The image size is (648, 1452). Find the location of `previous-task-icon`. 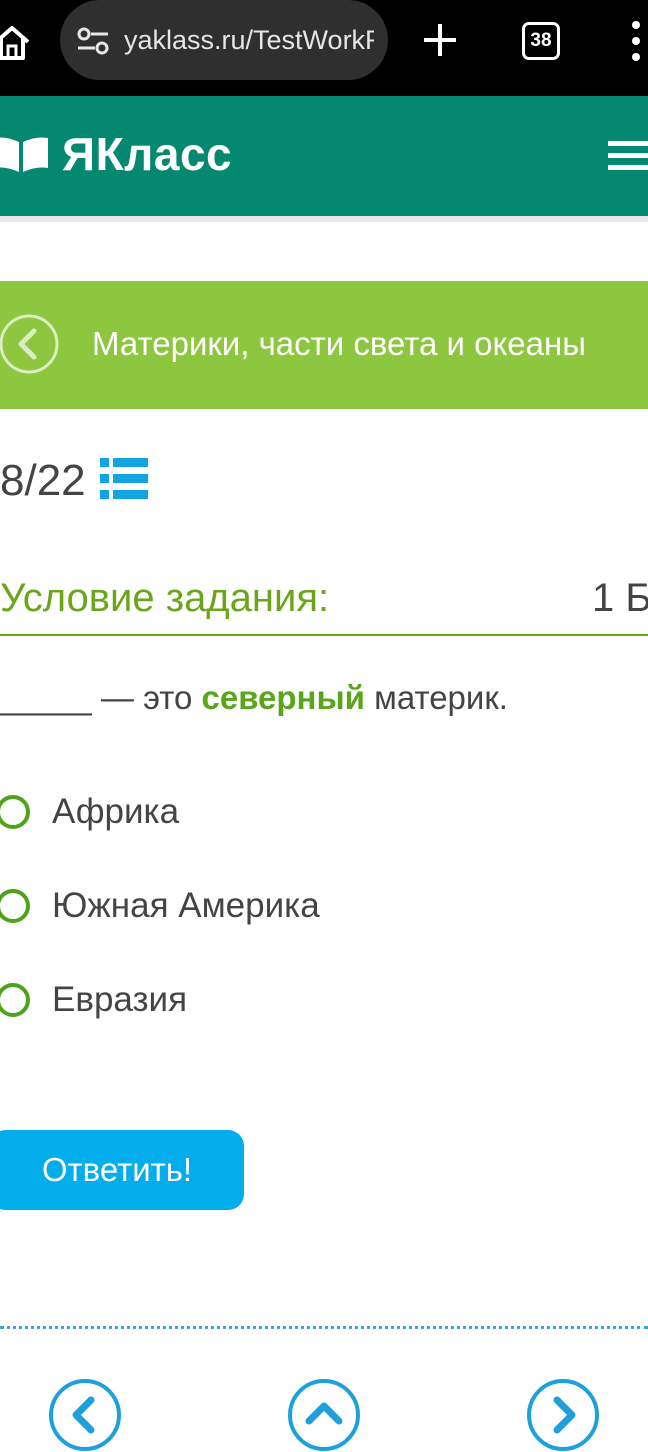

previous-task-icon is located at coordinates (85, 1415).